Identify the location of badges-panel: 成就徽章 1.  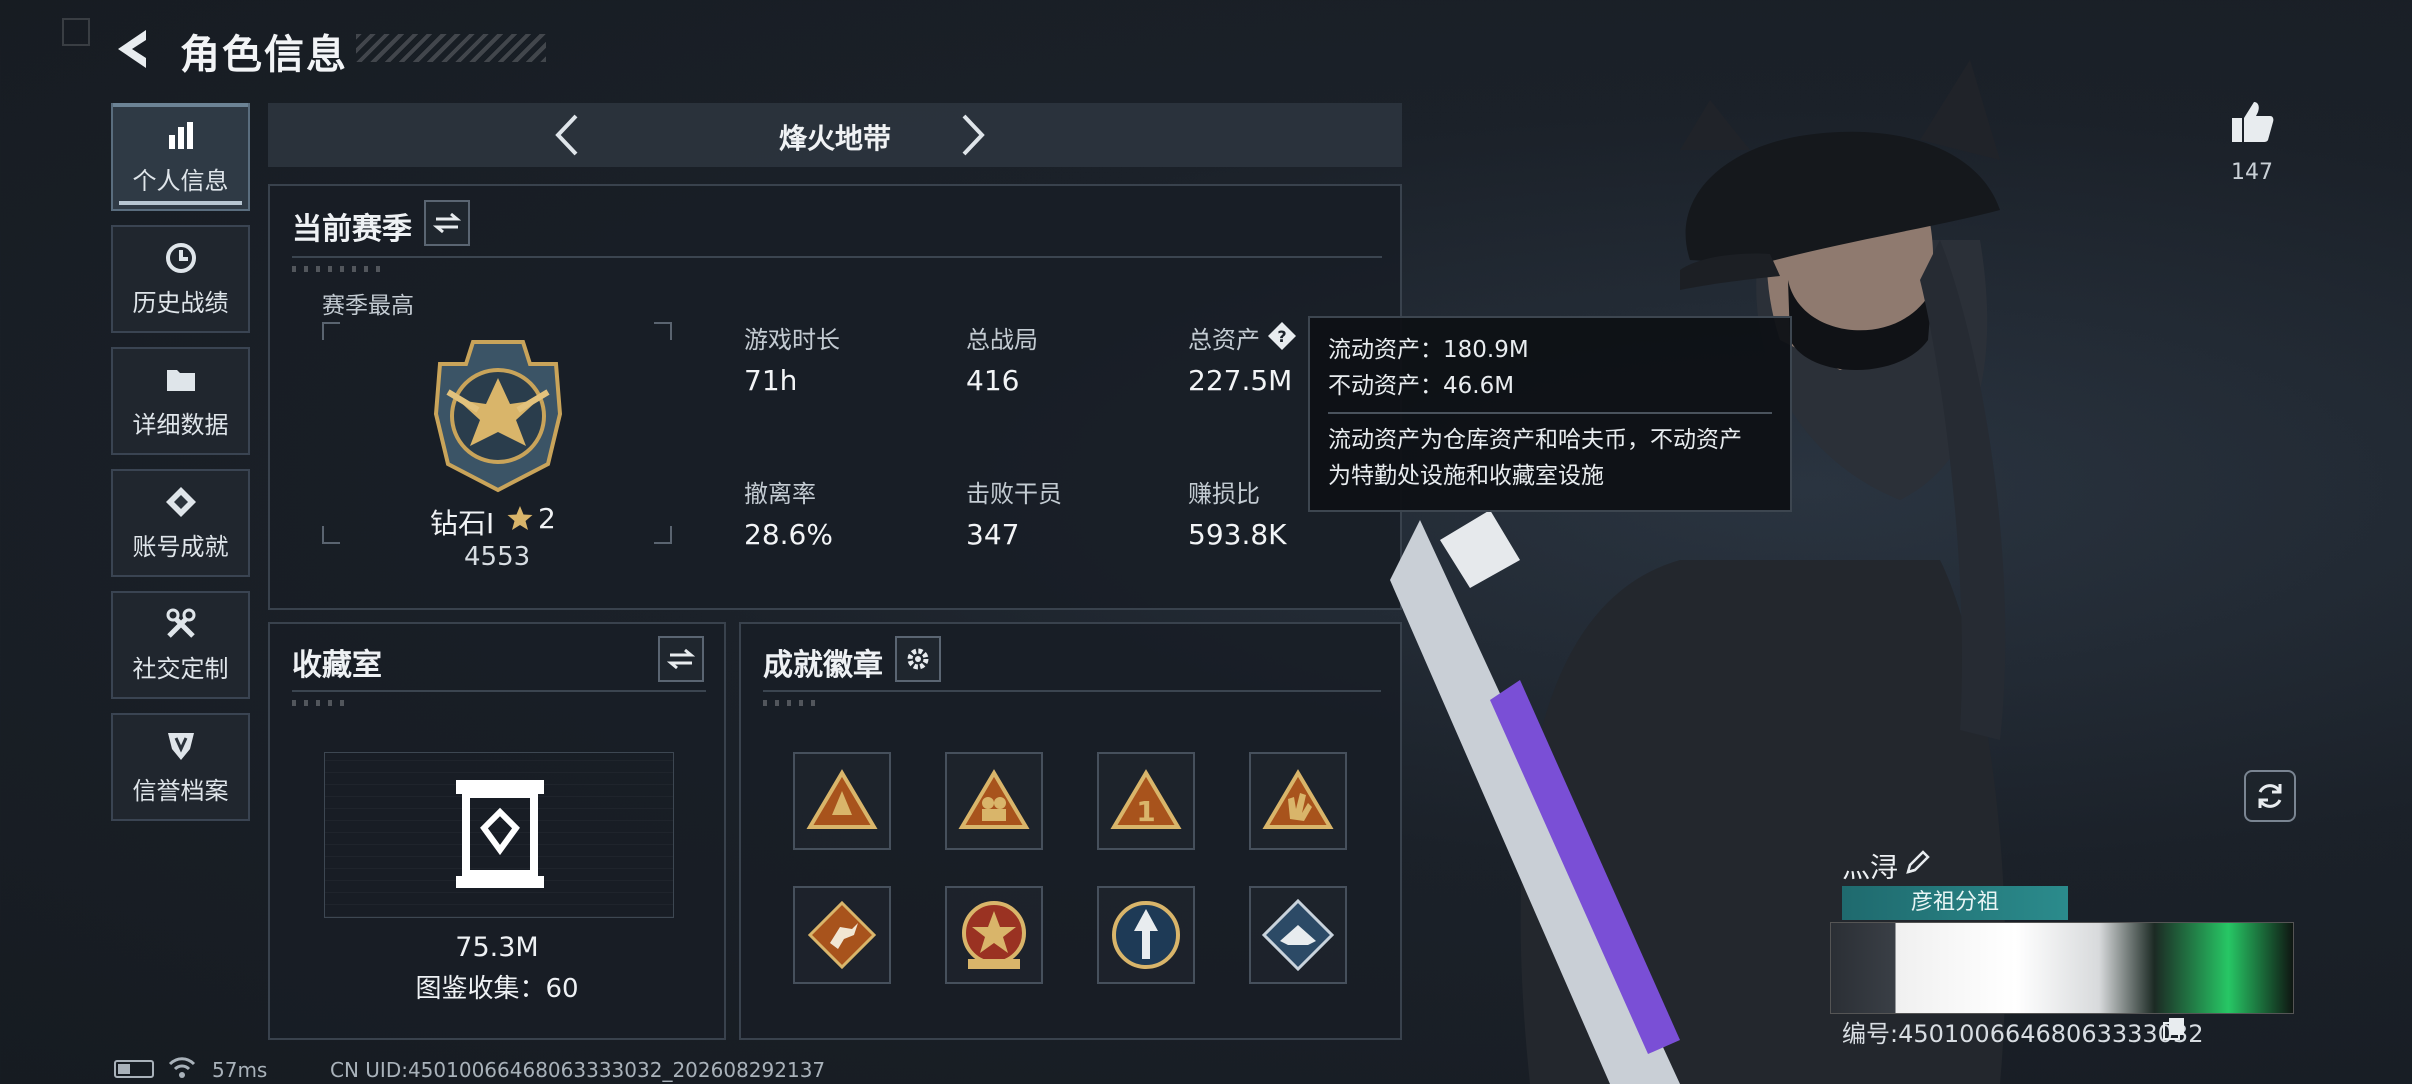
(1070, 831).